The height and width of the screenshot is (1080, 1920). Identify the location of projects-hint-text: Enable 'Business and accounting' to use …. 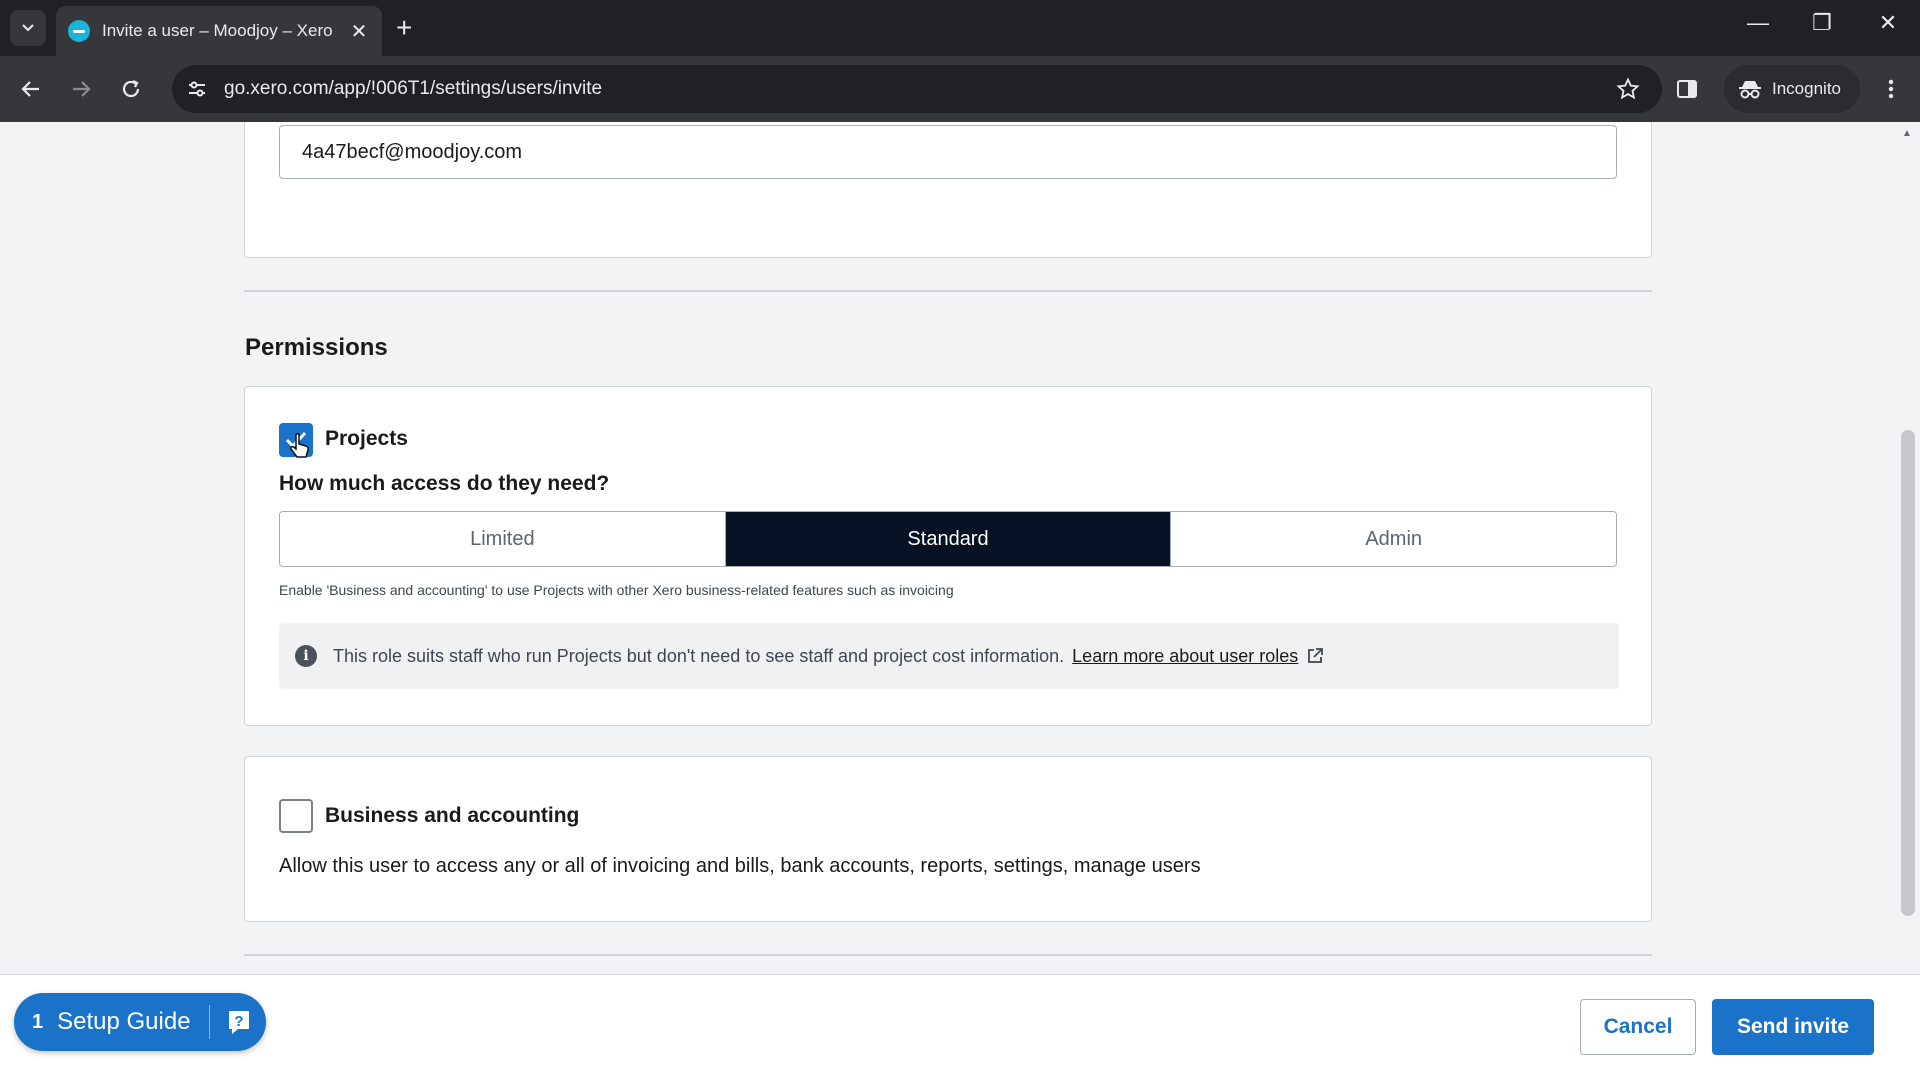
(616, 590).